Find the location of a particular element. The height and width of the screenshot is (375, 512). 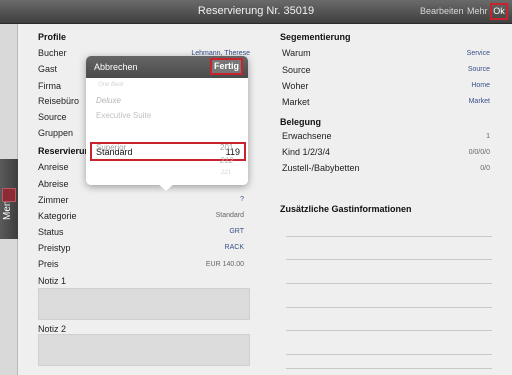

edit-button: Bearbeiten is located at coordinates (442, 11).